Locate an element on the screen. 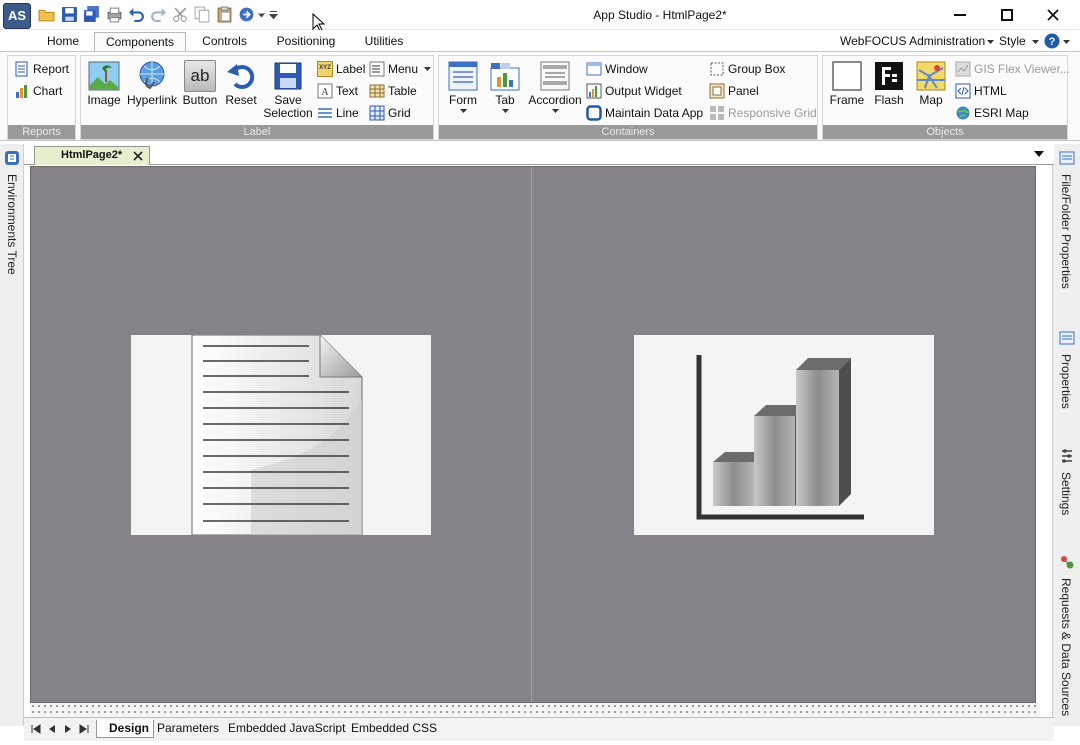 This screenshot has width=1080, height=745. environments-tree-icon is located at coordinates (12, 158).